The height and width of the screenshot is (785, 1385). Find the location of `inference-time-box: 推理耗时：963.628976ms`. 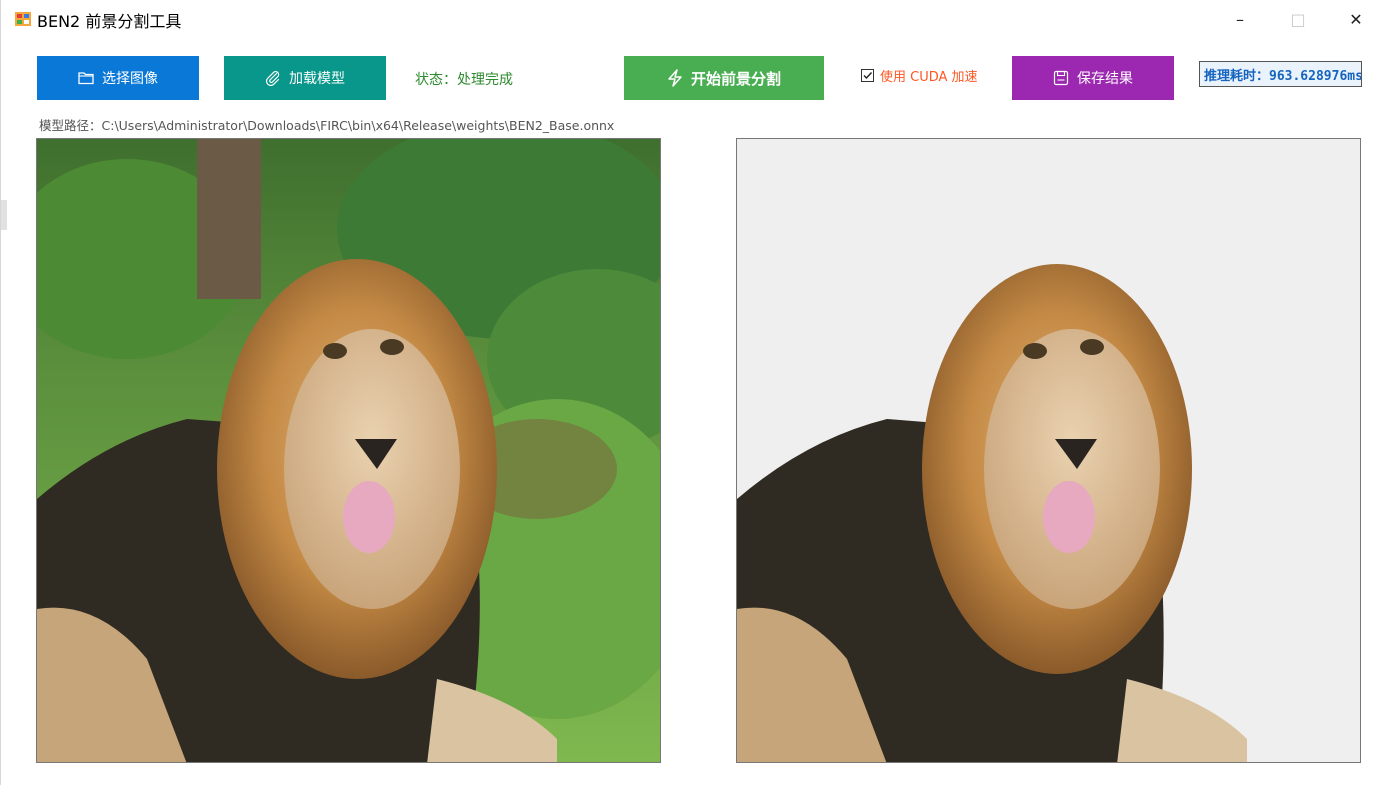

inference-time-box: 推理耗时：963.628976ms is located at coordinates (1280, 74).